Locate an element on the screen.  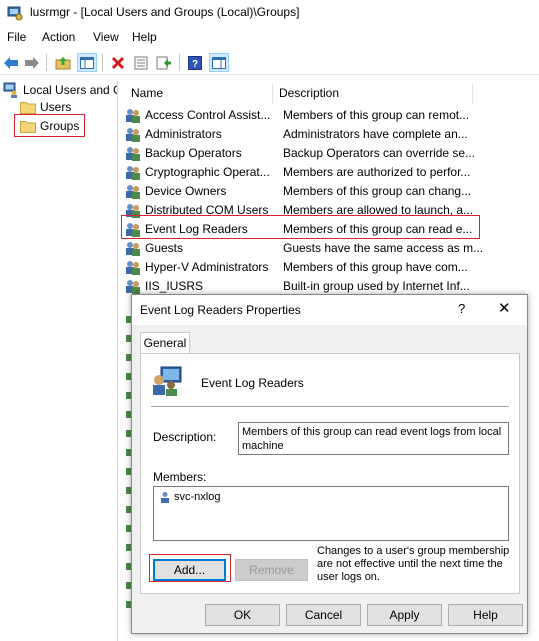
groups-highlight-box is located at coordinates (49, 125).